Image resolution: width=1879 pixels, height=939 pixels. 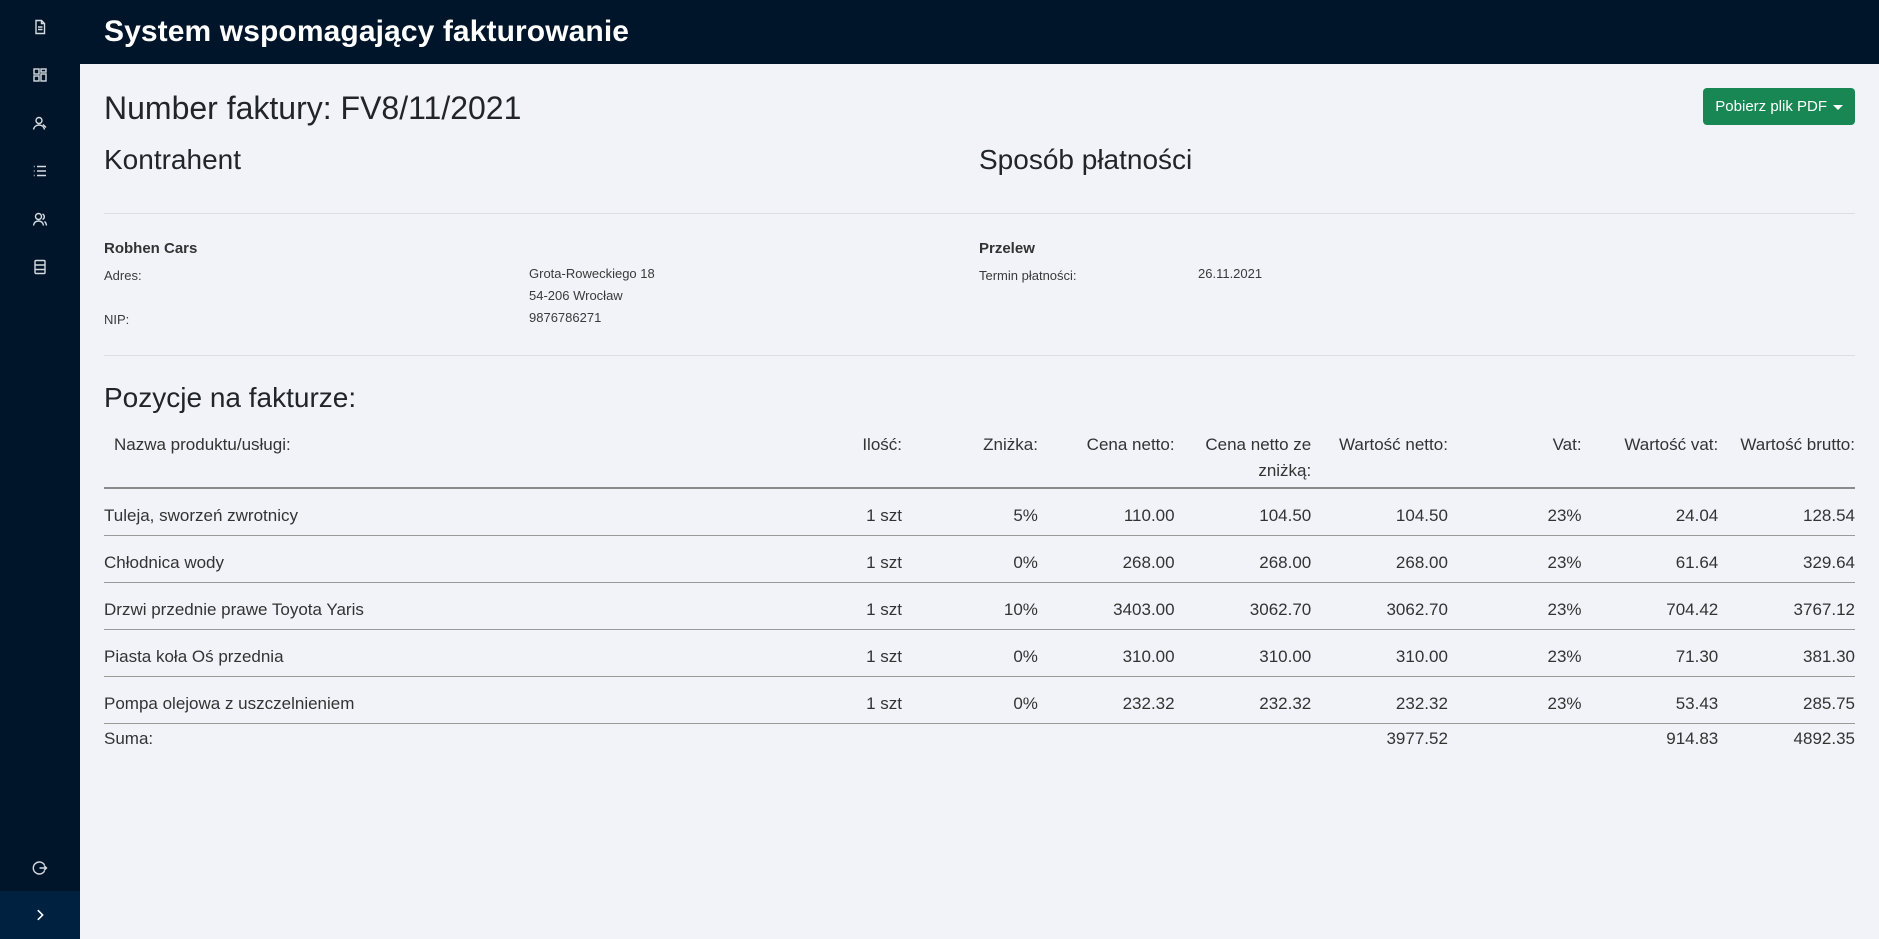 I want to click on product-name: Pompa olejowa z uszczelnieniem, so click(x=436, y=700).